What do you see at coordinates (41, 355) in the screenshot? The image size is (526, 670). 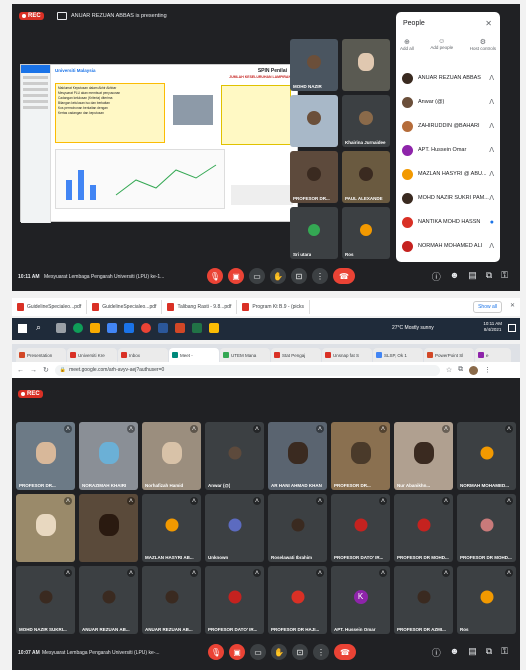 I see `browser-tab: Presentation` at bounding box center [41, 355].